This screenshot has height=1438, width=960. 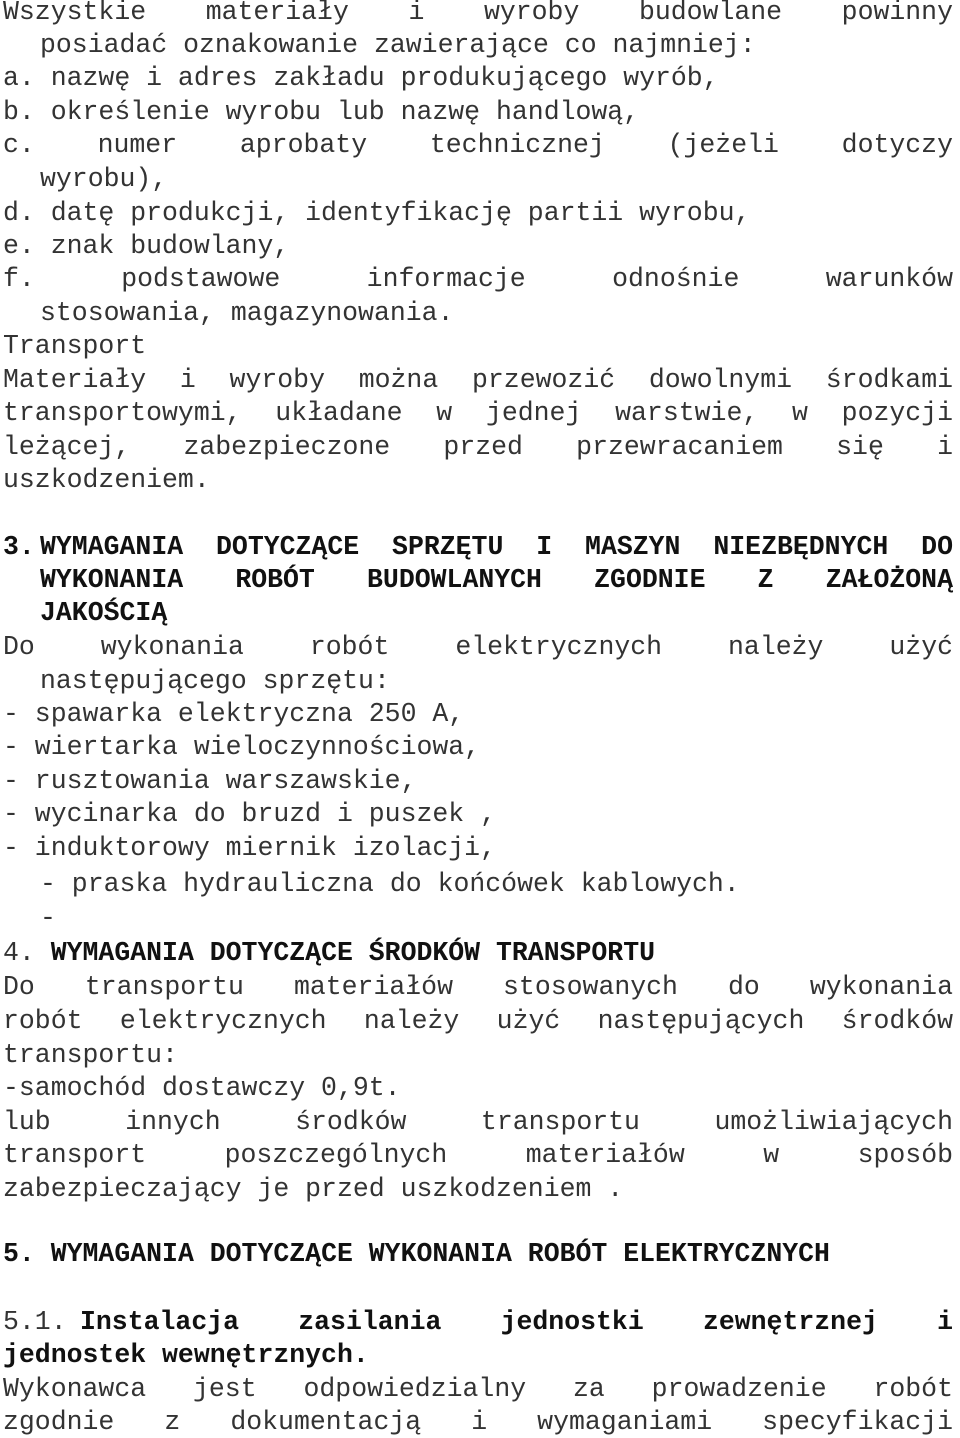 I want to click on equipment-list-item: - wiertarka wieloczynnościowa,, so click(x=242, y=747).